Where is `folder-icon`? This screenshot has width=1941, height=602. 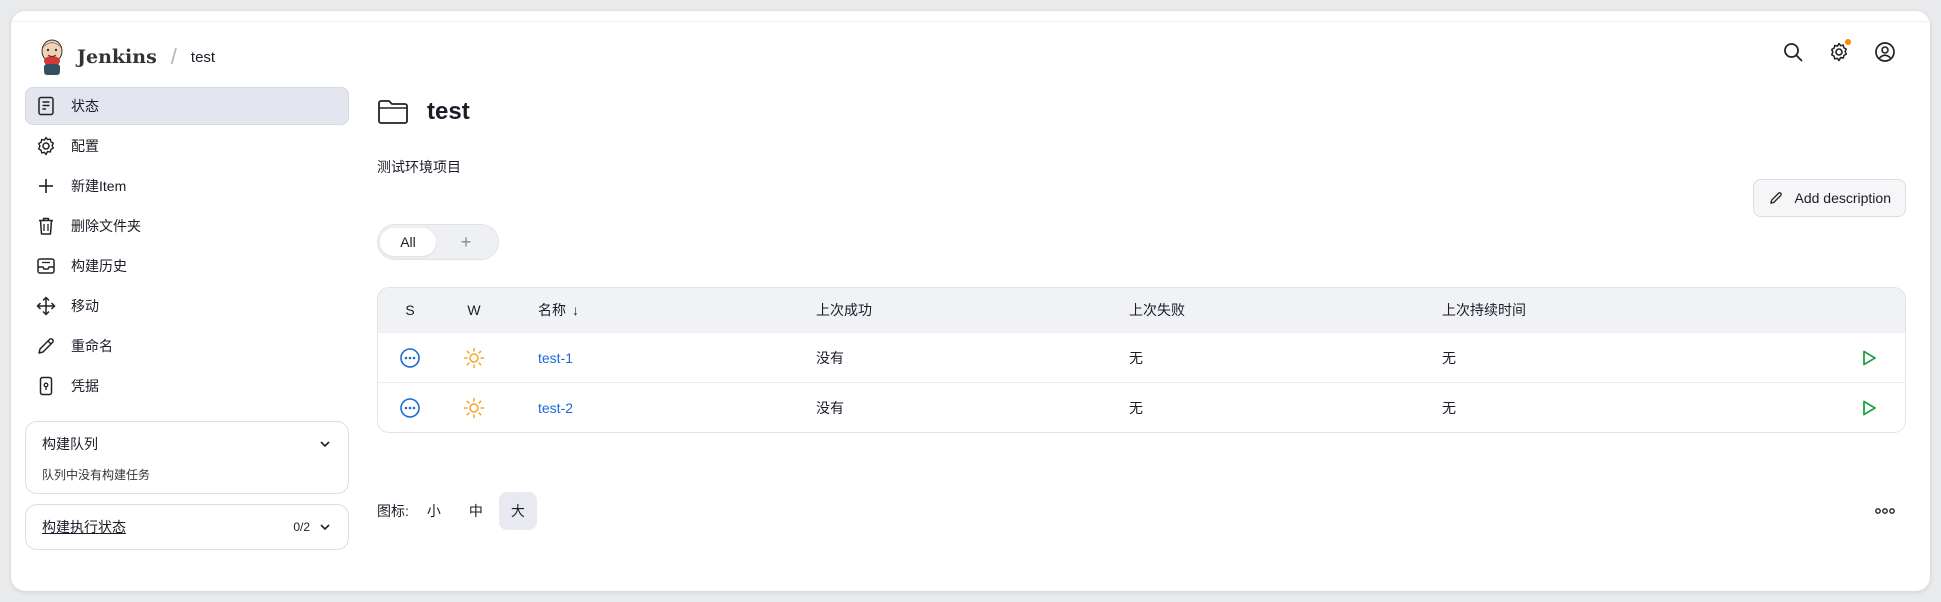
folder-icon is located at coordinates (393, 112).